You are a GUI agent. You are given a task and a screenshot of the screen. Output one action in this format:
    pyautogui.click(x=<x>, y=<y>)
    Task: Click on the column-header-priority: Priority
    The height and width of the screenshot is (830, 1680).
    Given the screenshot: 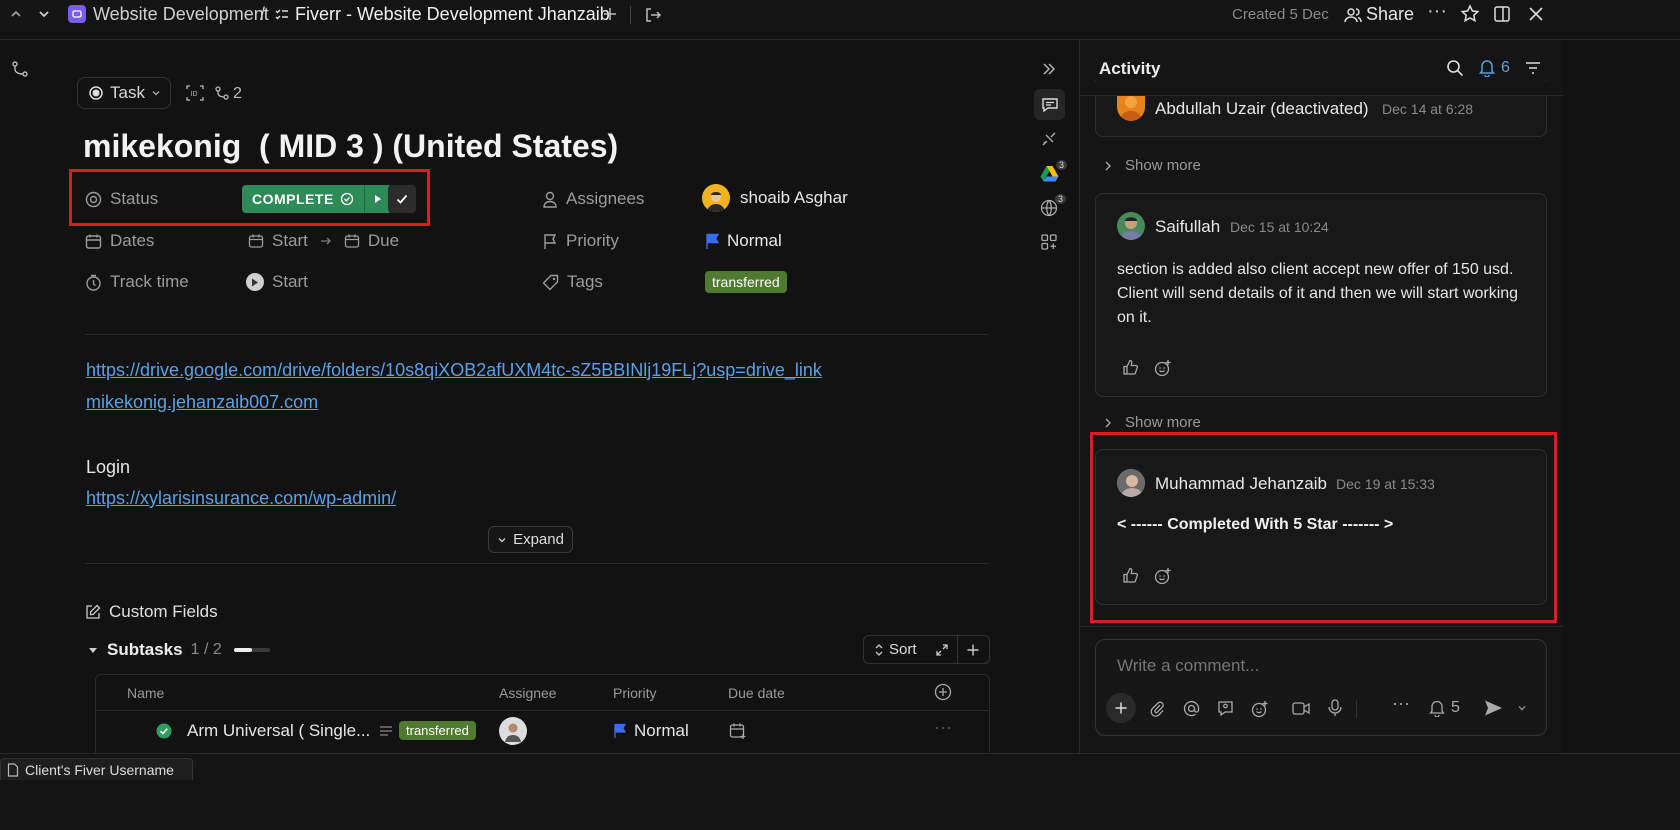 What is the action you would take?
    pyautogui.click(x=635, y=693)
    